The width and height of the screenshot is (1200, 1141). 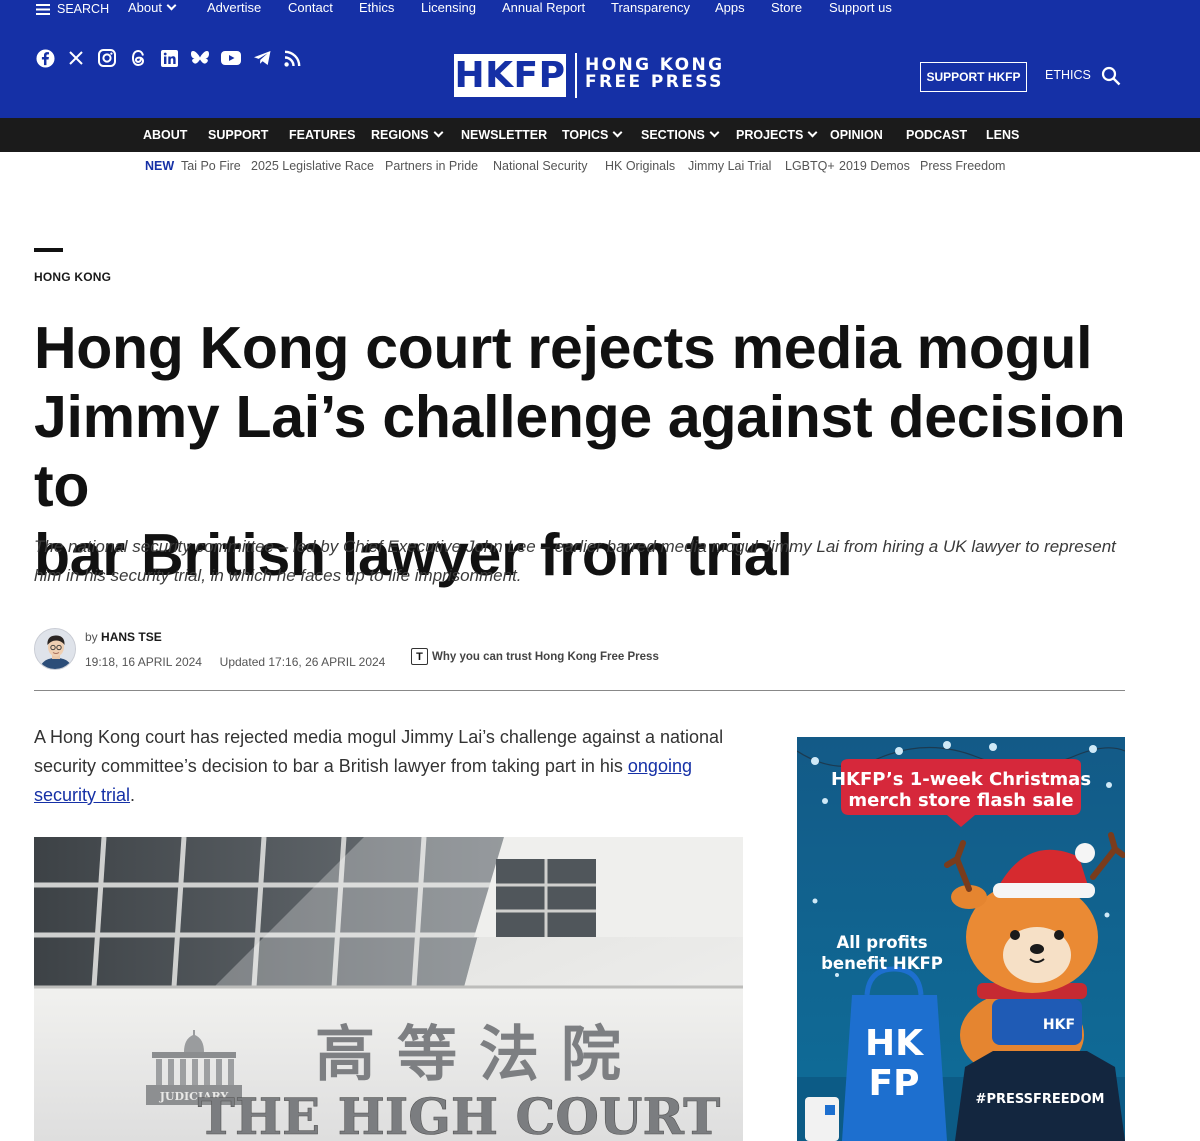 I want to click on ad-scarf-text: HKF, so click(x=1059, y=1025).